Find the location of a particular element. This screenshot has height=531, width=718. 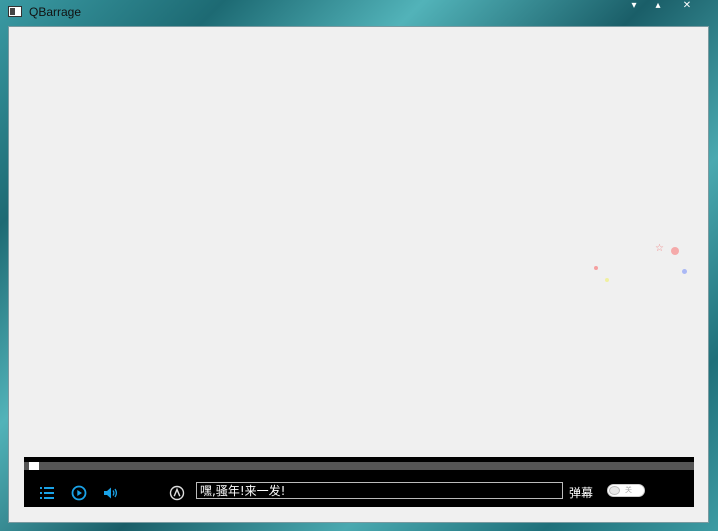

control-bar: 弹幕 关 is located at coordinates (359, 482).